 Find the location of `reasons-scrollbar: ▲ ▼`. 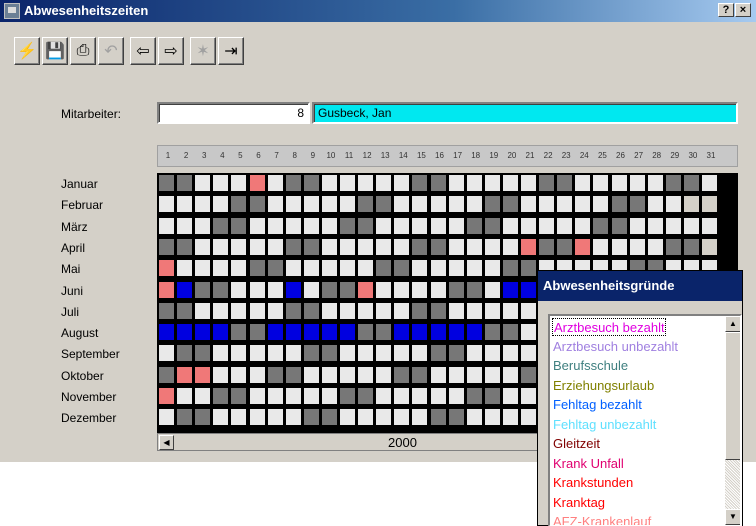

reasons-scrollbar: ▲ ▼ is located at coordinates (732, 420).